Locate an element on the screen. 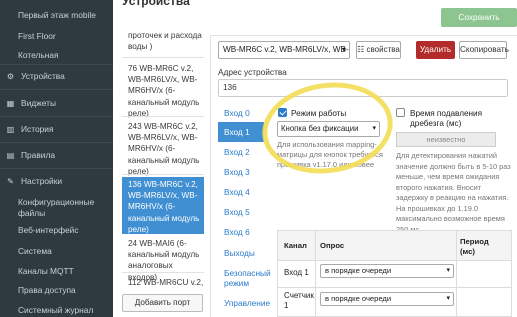  sidebar-item-label: Устройства is located at coordinates (43, 76).